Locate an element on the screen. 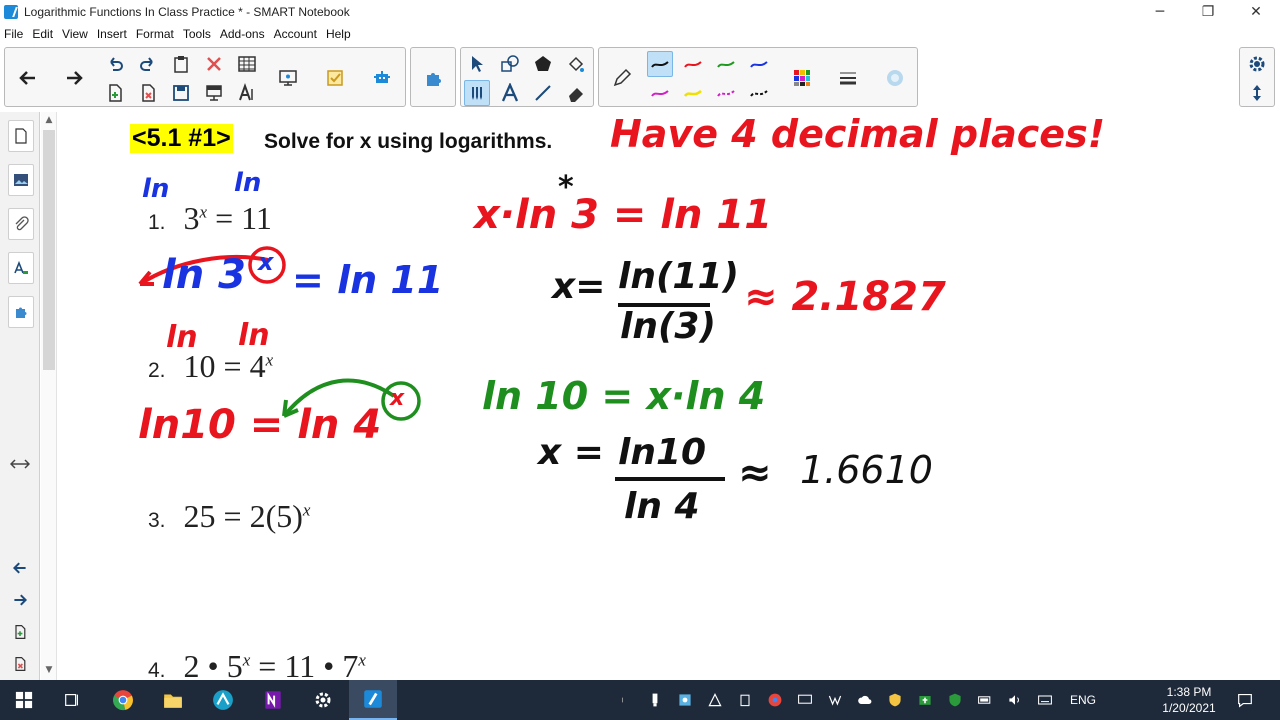  attachments-tab is located at coordinates (21, 224).